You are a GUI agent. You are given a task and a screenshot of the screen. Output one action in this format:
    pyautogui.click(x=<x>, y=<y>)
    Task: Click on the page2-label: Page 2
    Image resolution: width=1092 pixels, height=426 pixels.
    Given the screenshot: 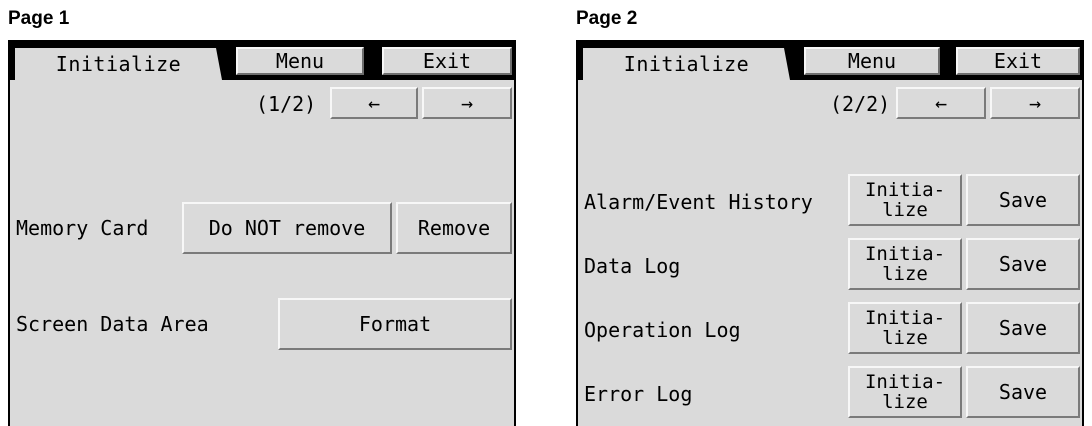 What is the action you would take?
    pyautogui.click(x=607, y=18)
    